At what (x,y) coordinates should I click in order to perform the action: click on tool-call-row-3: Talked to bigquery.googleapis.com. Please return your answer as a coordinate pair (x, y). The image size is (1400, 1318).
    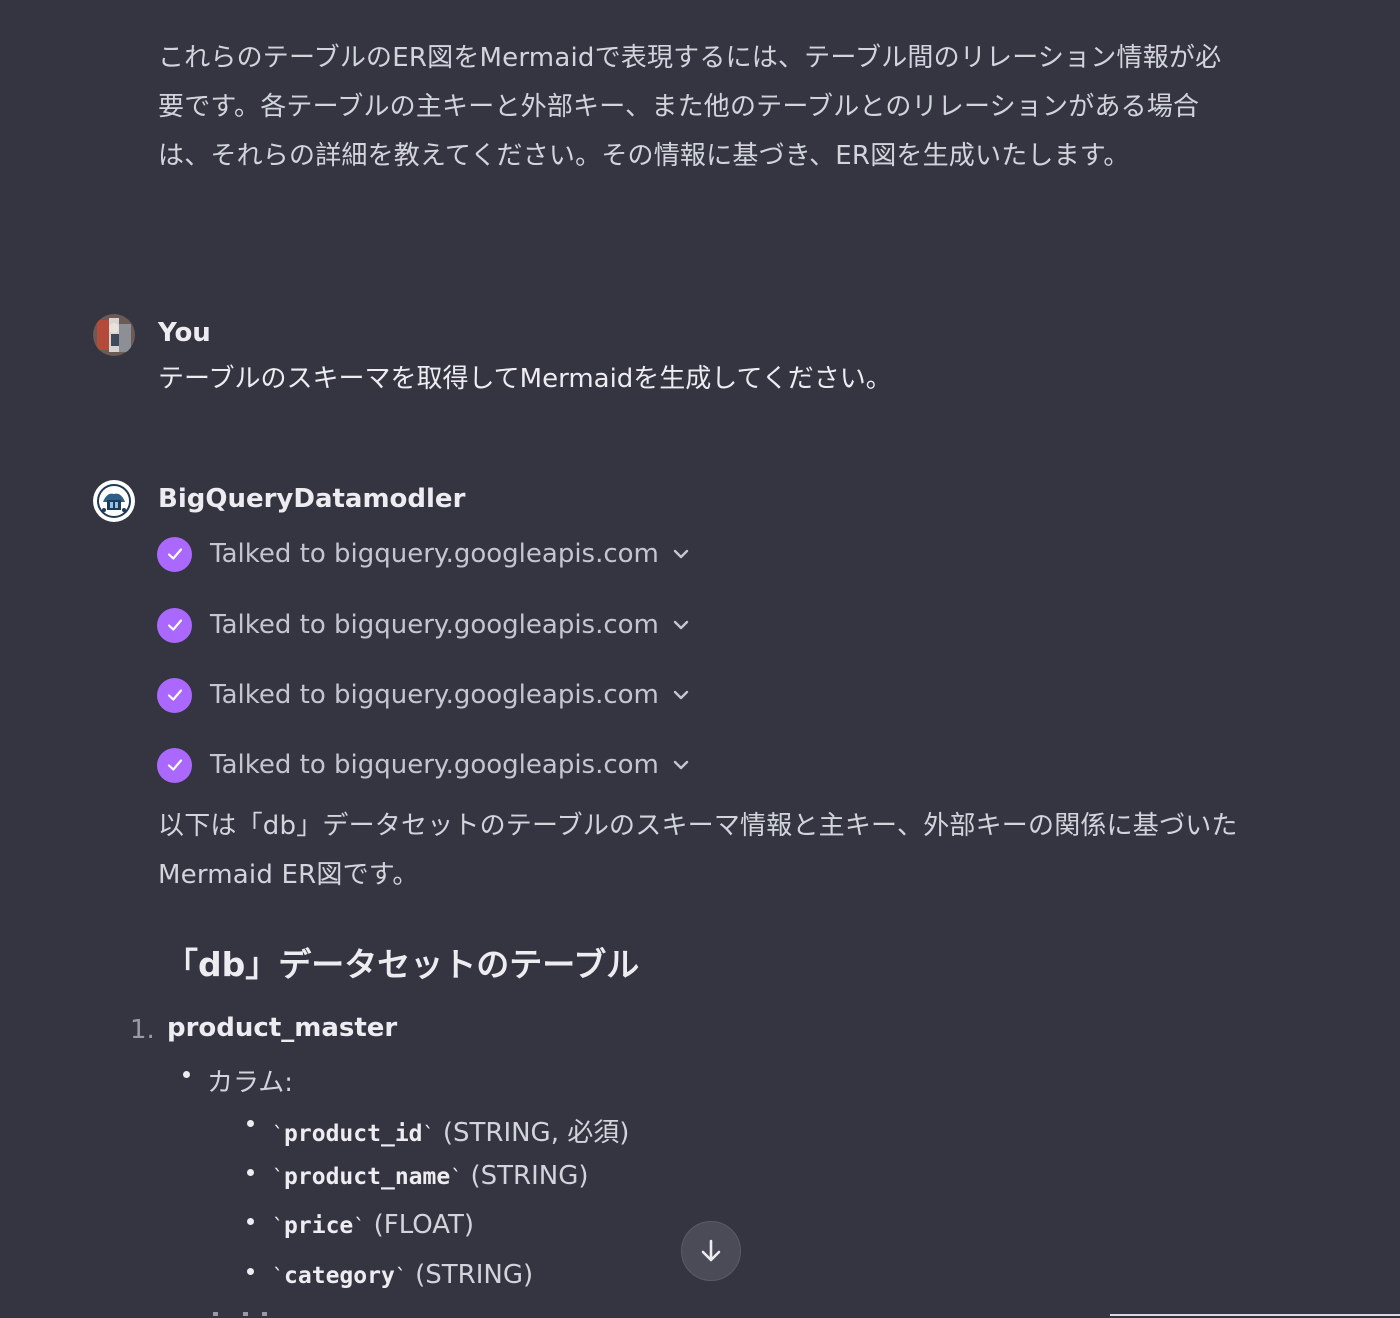
    Looking at the image, I should click on (424, 695).